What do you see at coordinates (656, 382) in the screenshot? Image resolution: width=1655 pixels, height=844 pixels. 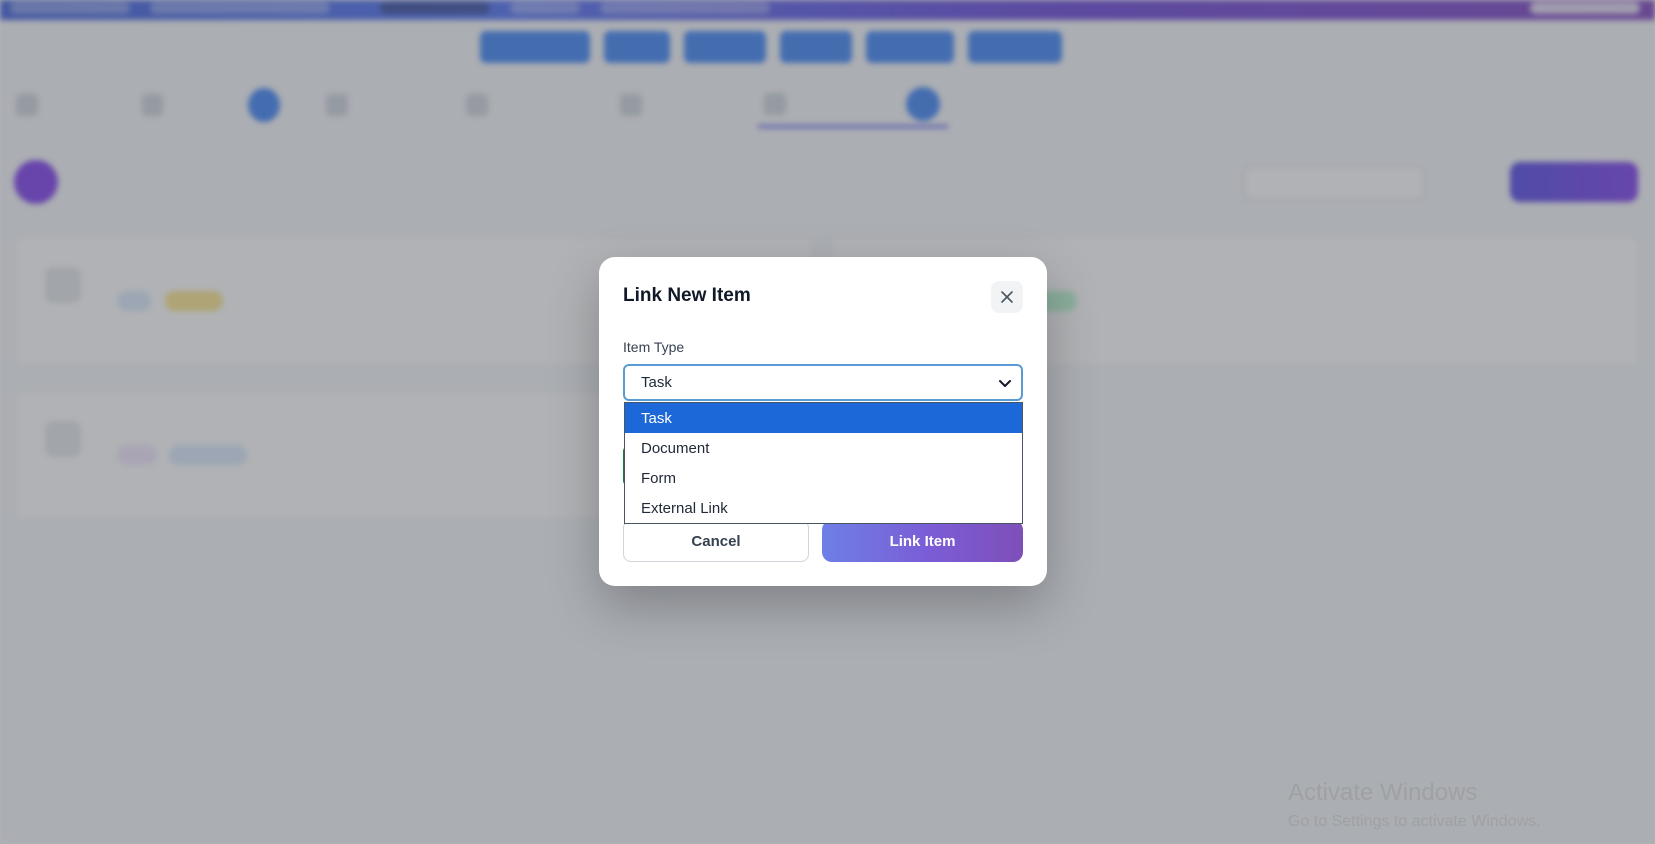 I see `item-type-selected-value: Task` at bounding box center [656, 382].